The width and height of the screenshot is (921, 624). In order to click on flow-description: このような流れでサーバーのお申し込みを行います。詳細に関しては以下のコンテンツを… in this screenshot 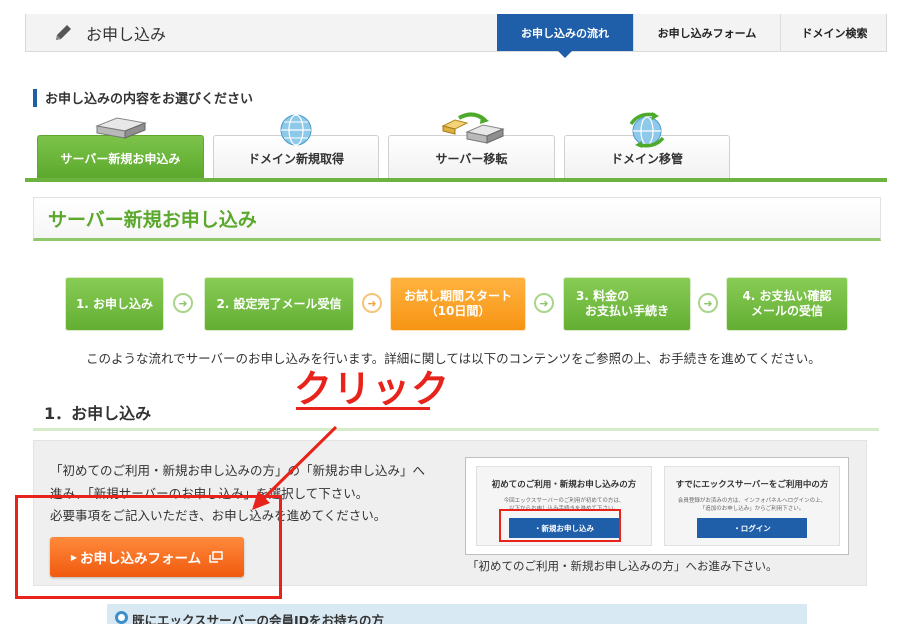, I will do `click(453, 358)`.